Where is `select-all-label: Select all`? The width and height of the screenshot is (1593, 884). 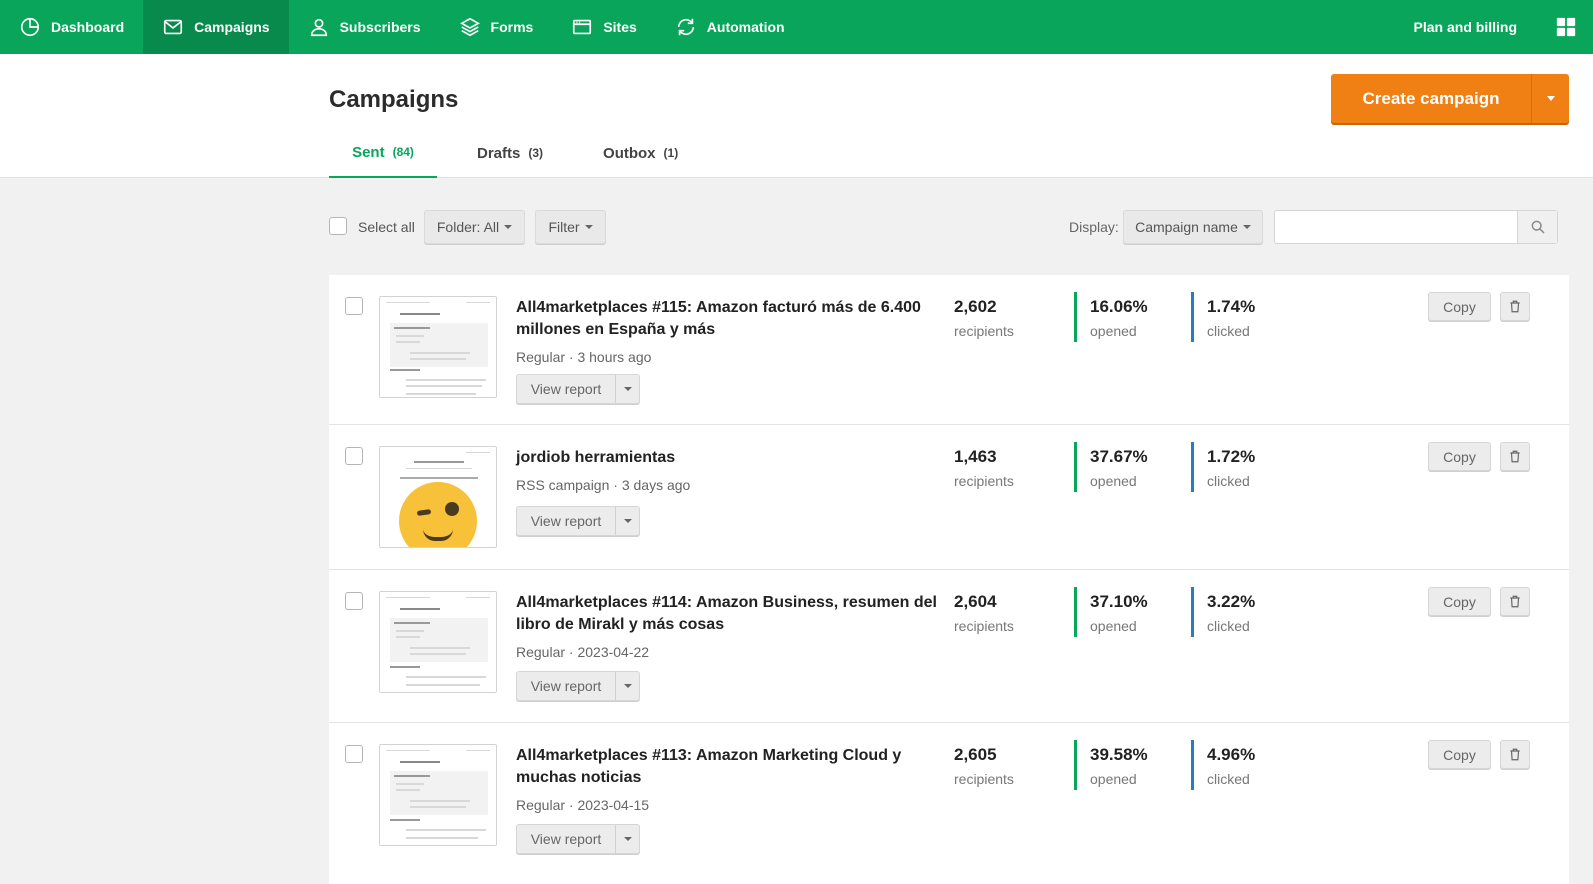
select-all-label: Select all is located at coordinates (386, 227).